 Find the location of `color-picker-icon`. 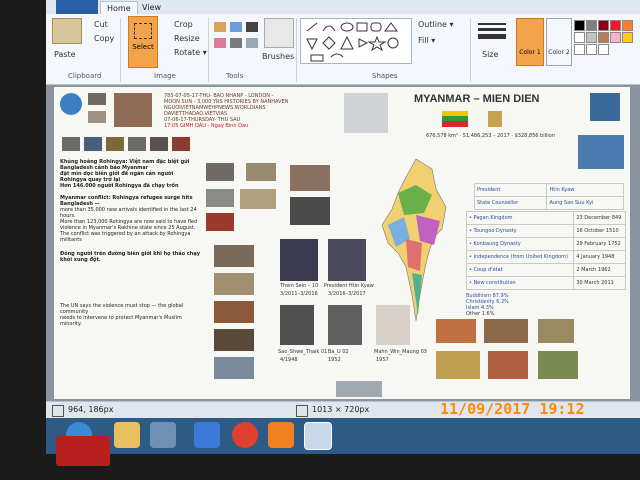

color-picker-icon is located at coordinates (236, 43).